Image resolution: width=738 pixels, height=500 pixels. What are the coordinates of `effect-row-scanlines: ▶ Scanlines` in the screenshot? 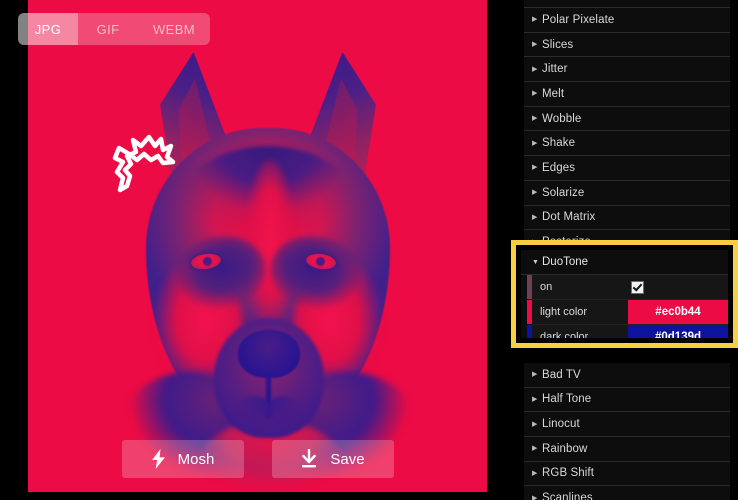 It's located at (627, 493).